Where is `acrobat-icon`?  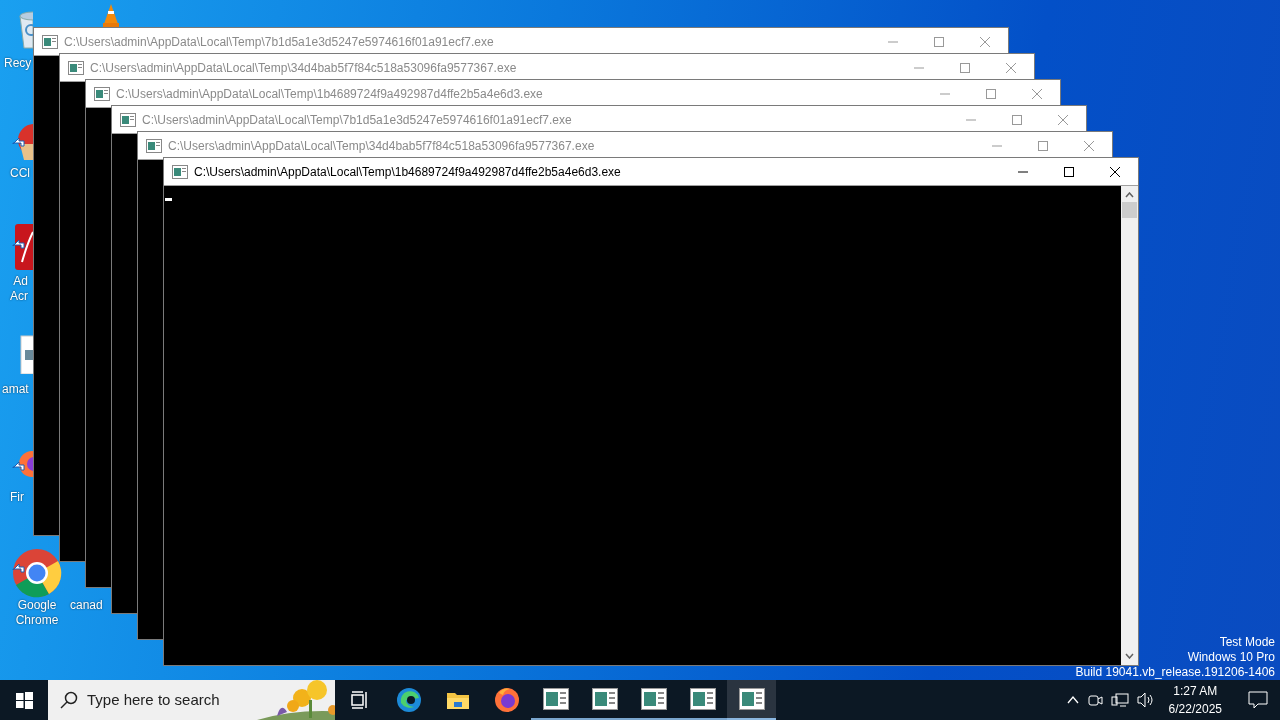
acrobat-icon is located at coordinates (22, 247).